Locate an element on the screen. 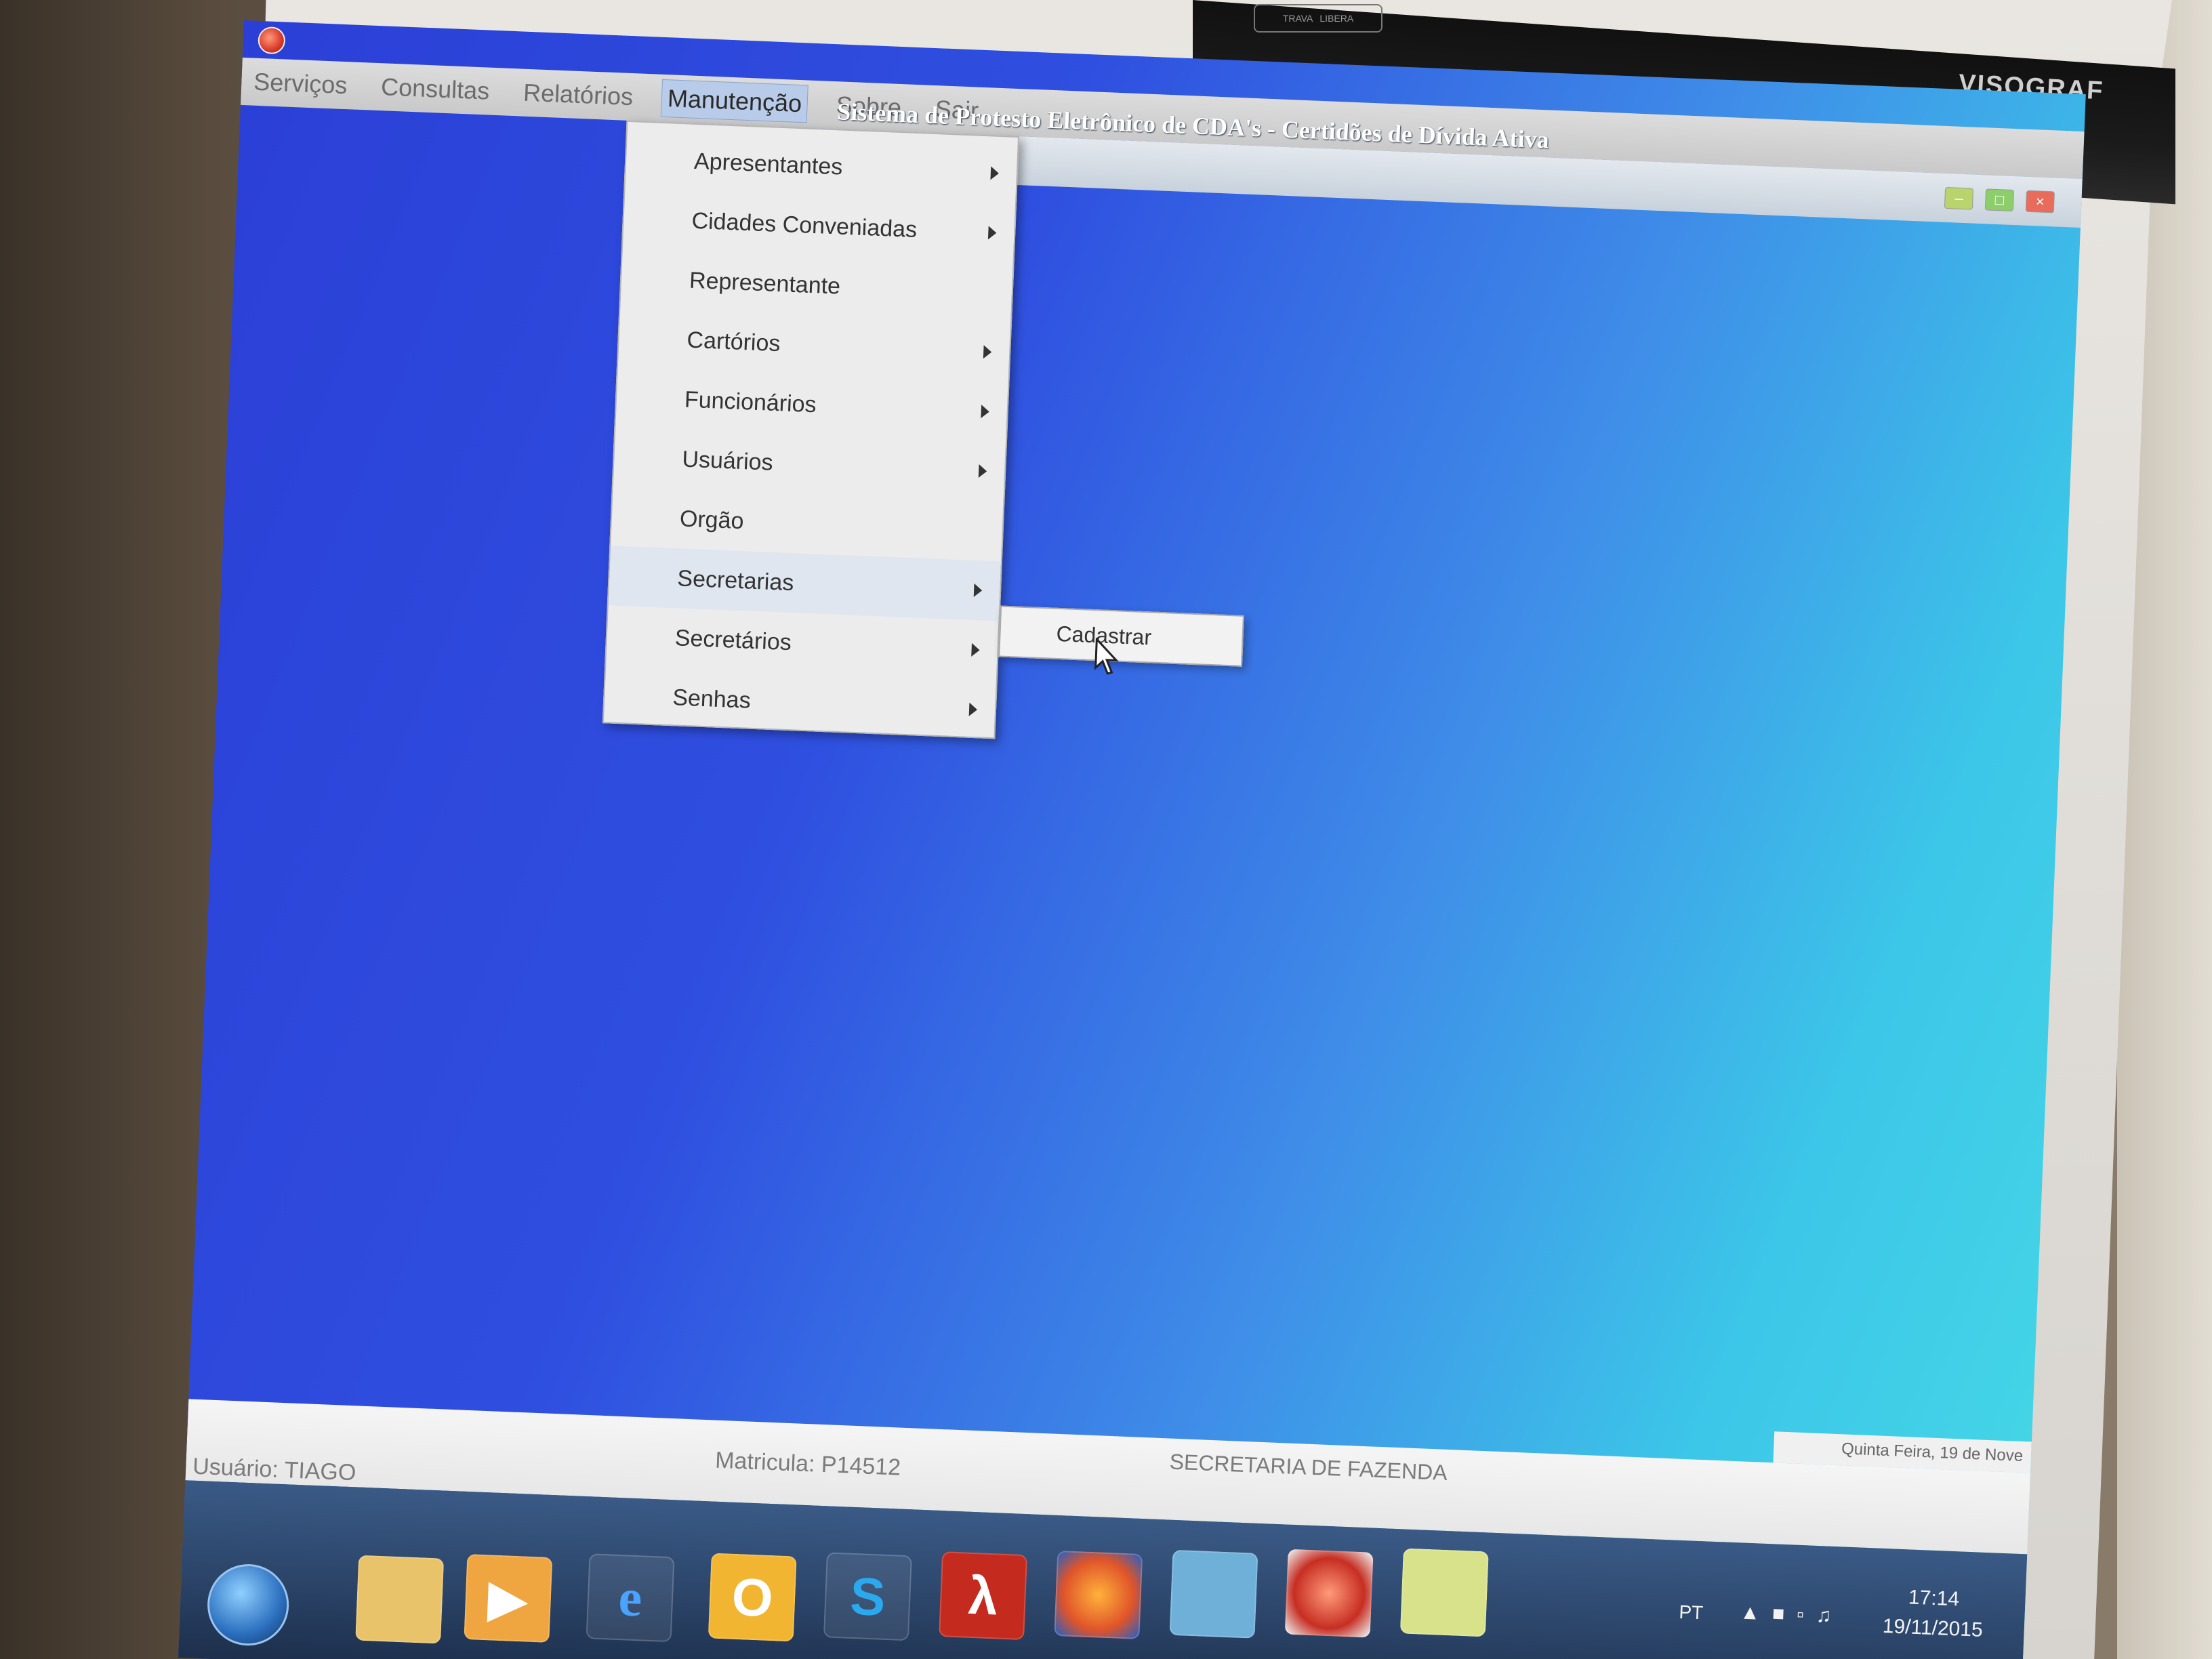 The image size is (2212, 1659). menu-item-label: Secretários is located at coordinates (733, 639).